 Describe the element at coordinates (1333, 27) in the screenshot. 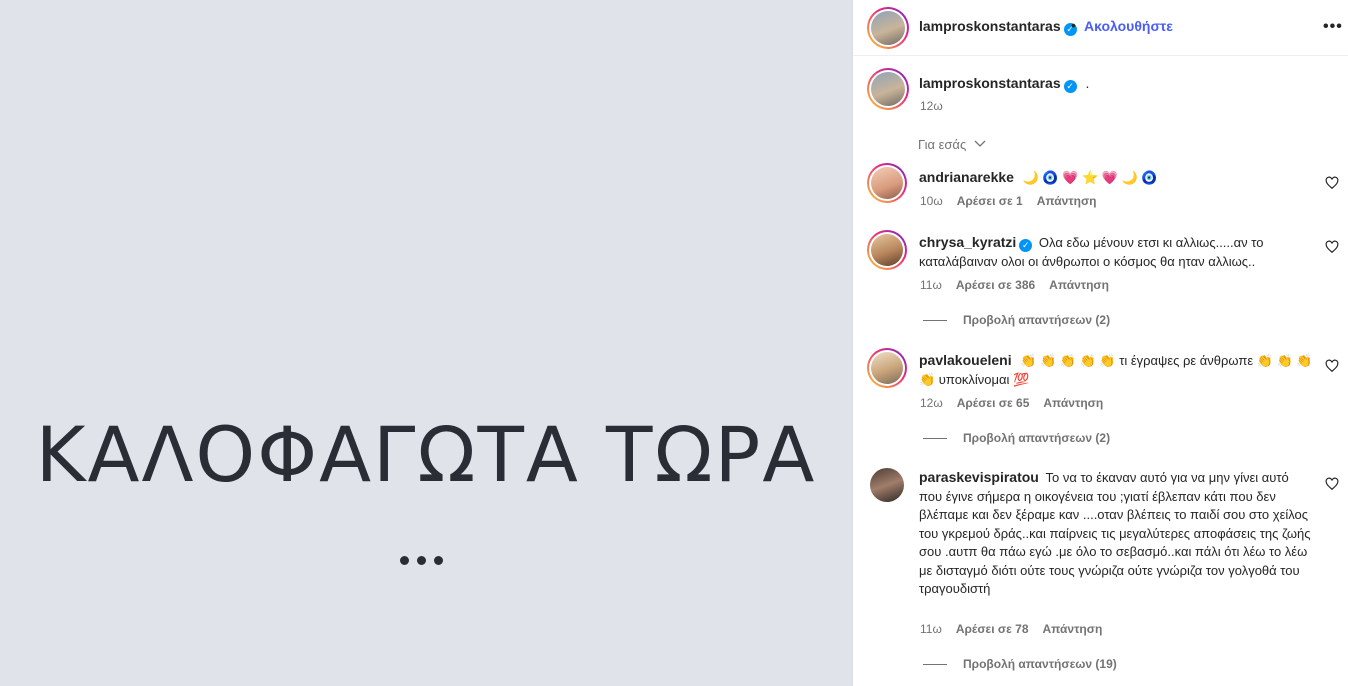

I see `more-horizontal-icon: •••` at that location.